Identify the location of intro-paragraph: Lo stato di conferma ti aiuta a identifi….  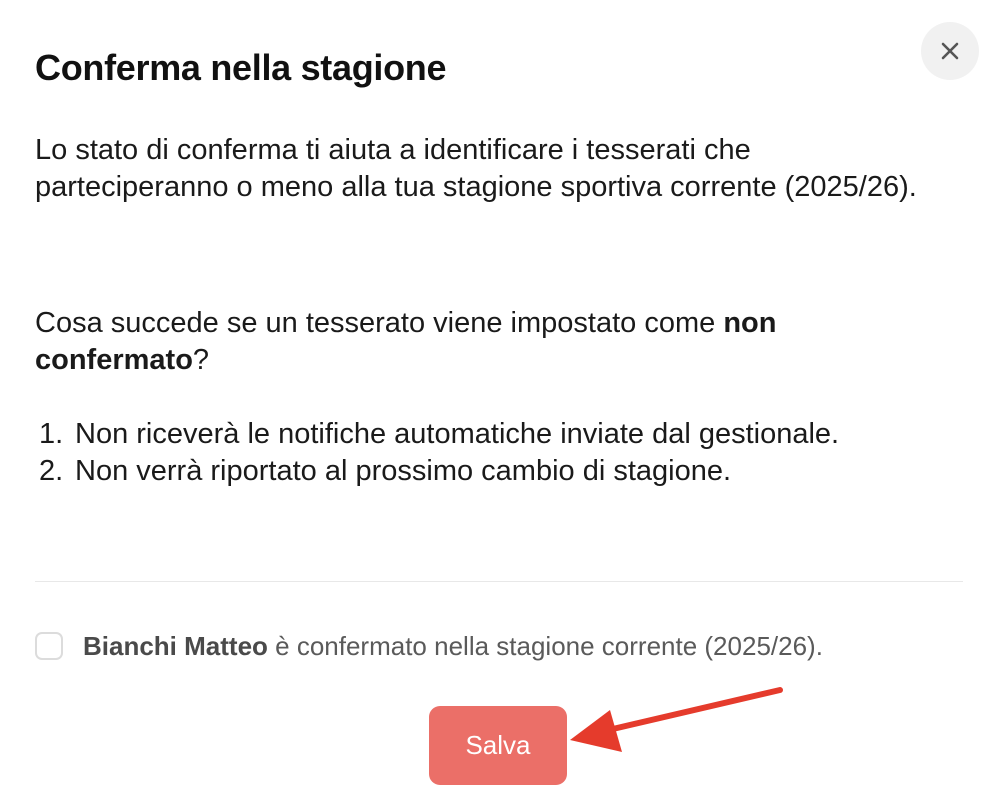
(476, 168).